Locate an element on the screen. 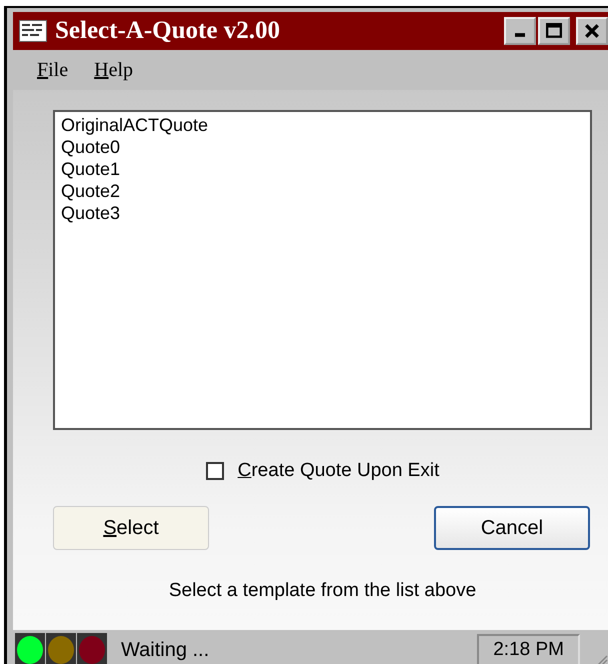 This screenshot has width=608, height=664. menu-item: Help is located at coordinates (114, 70).